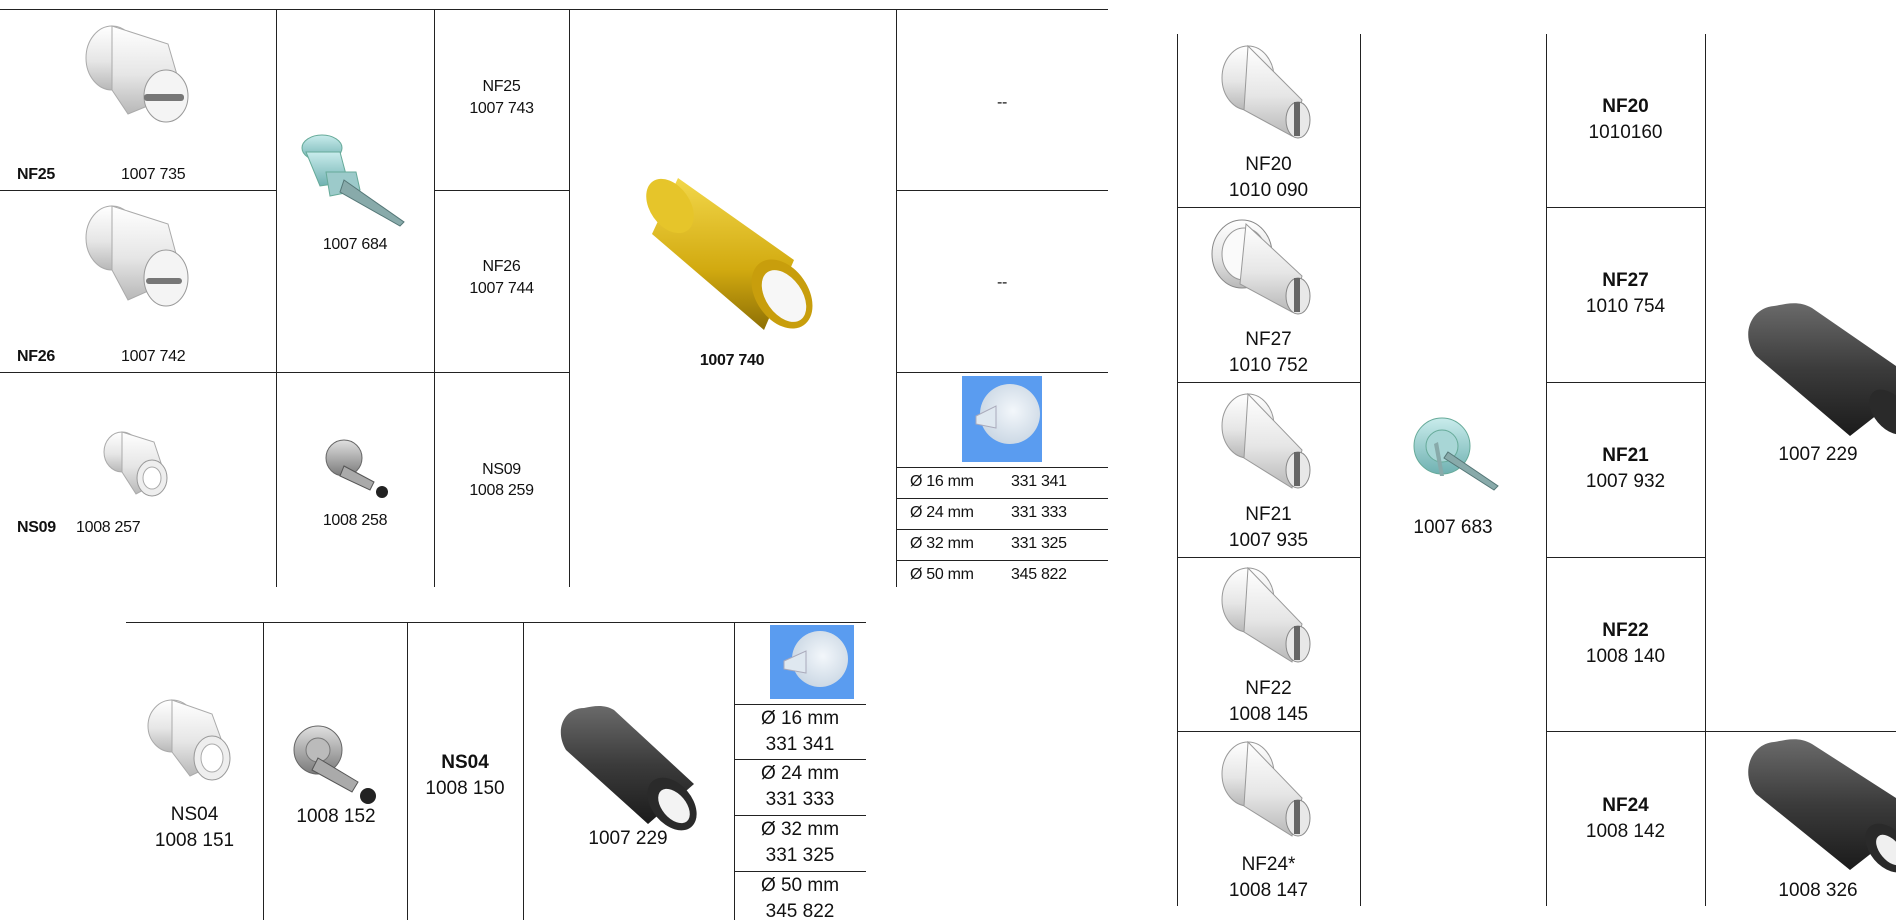 The height and width of the screenshot is (924, 1896). I want to click on cap-nf25: NF25 1007 743, so click(501, 97).